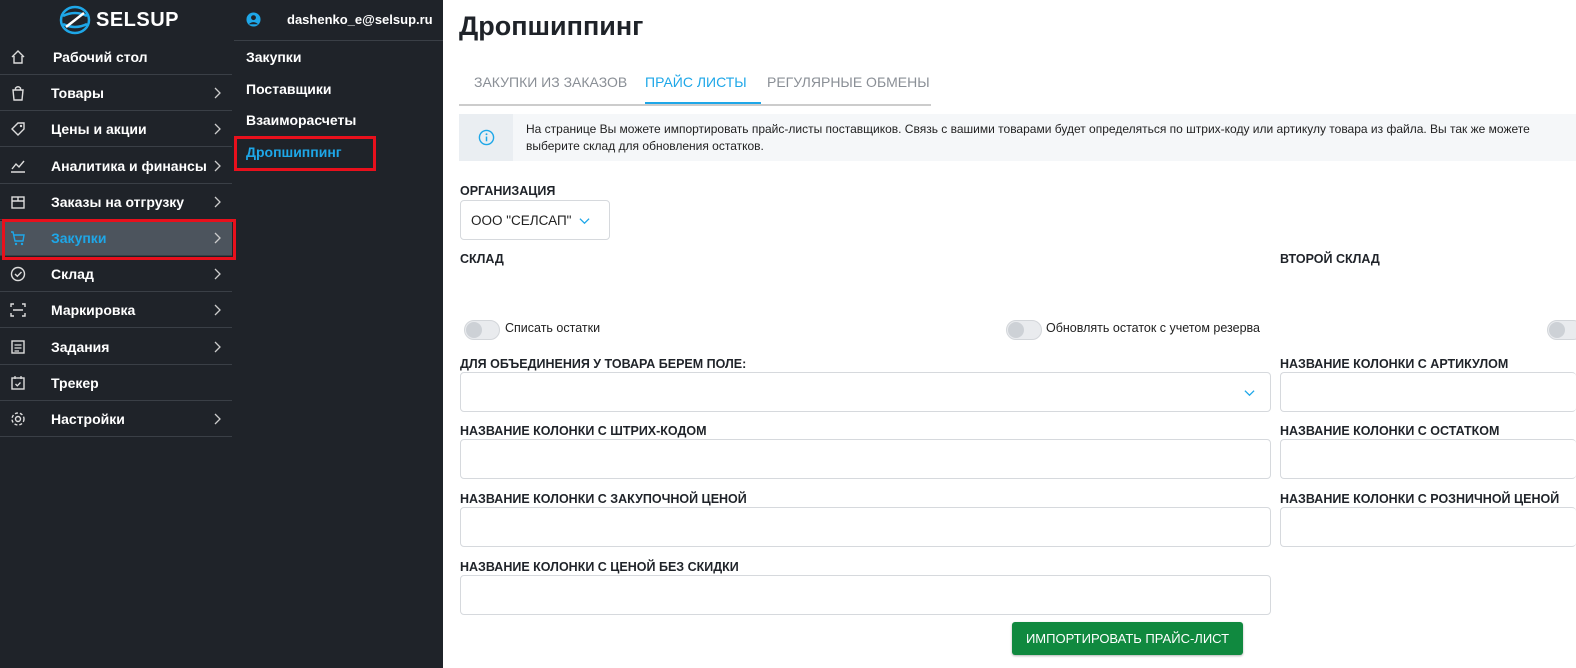  I want to click on purchase-price-column-label: НАЗВАНИЕ КОЛОНКИ С ЗАКУПОЧНОЙ ЦЕНОЙ, so click(603, 499).